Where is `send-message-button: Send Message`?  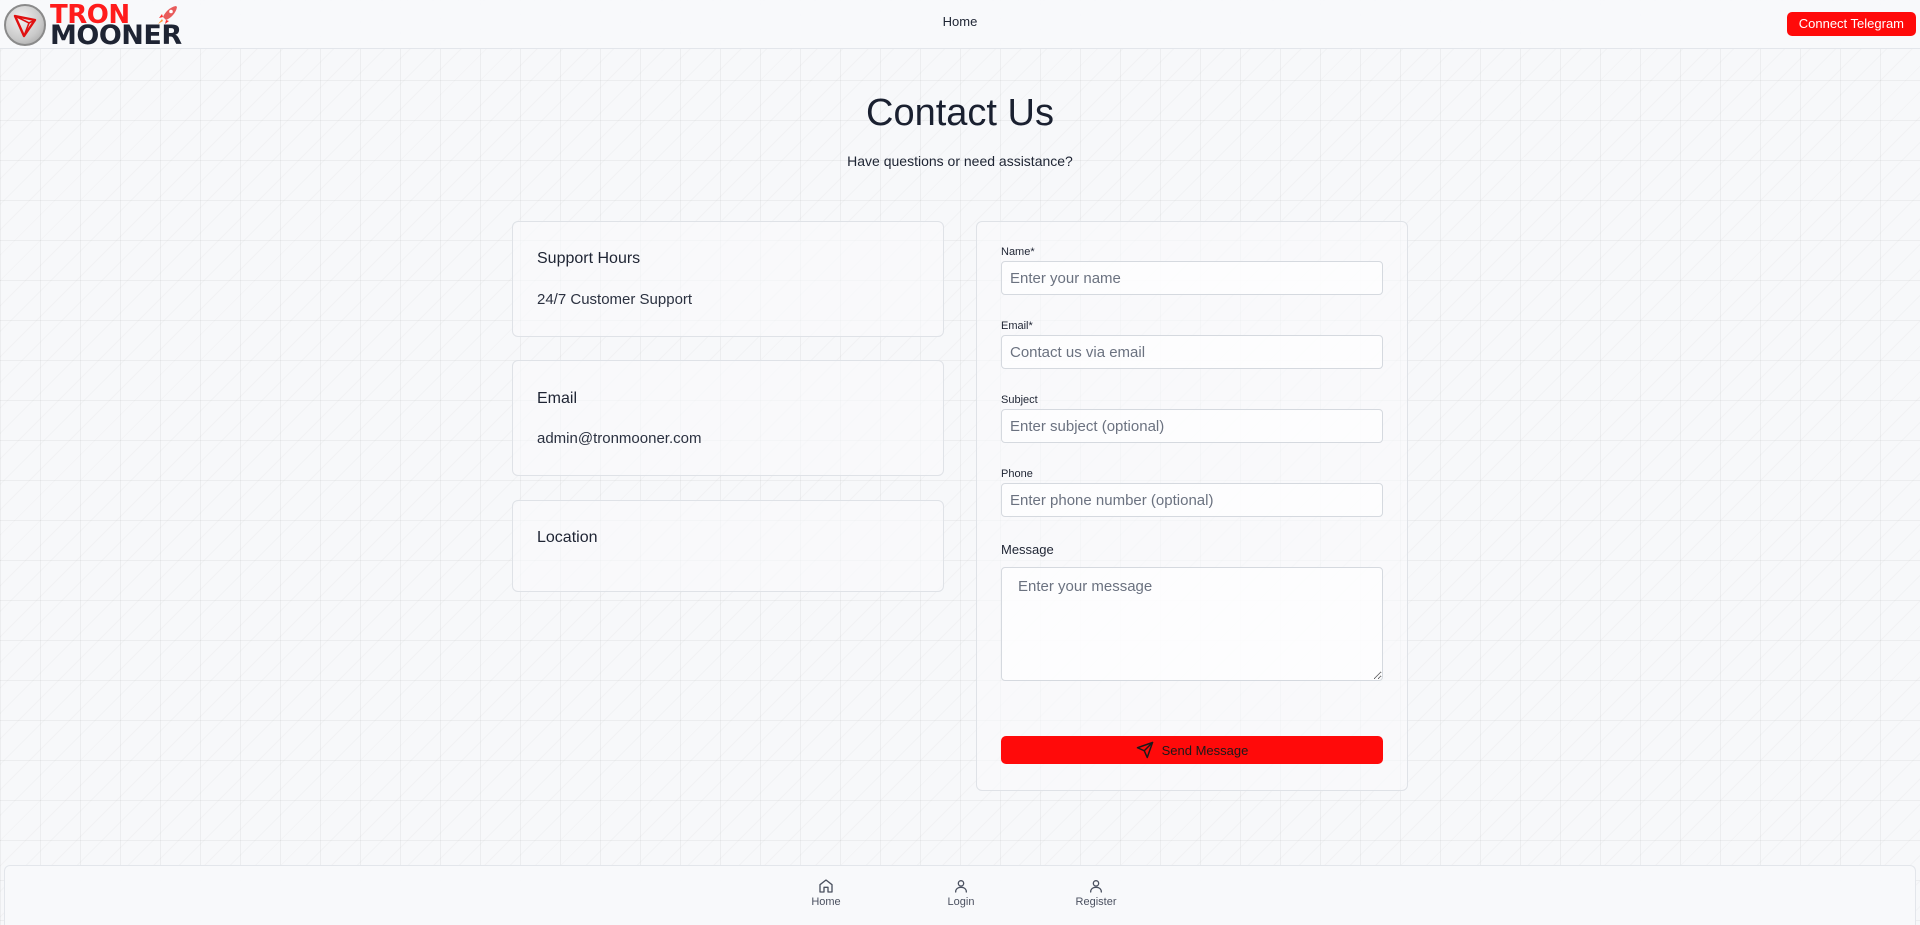
send-message-button: Send Message is located at coordinates (1192, 750).